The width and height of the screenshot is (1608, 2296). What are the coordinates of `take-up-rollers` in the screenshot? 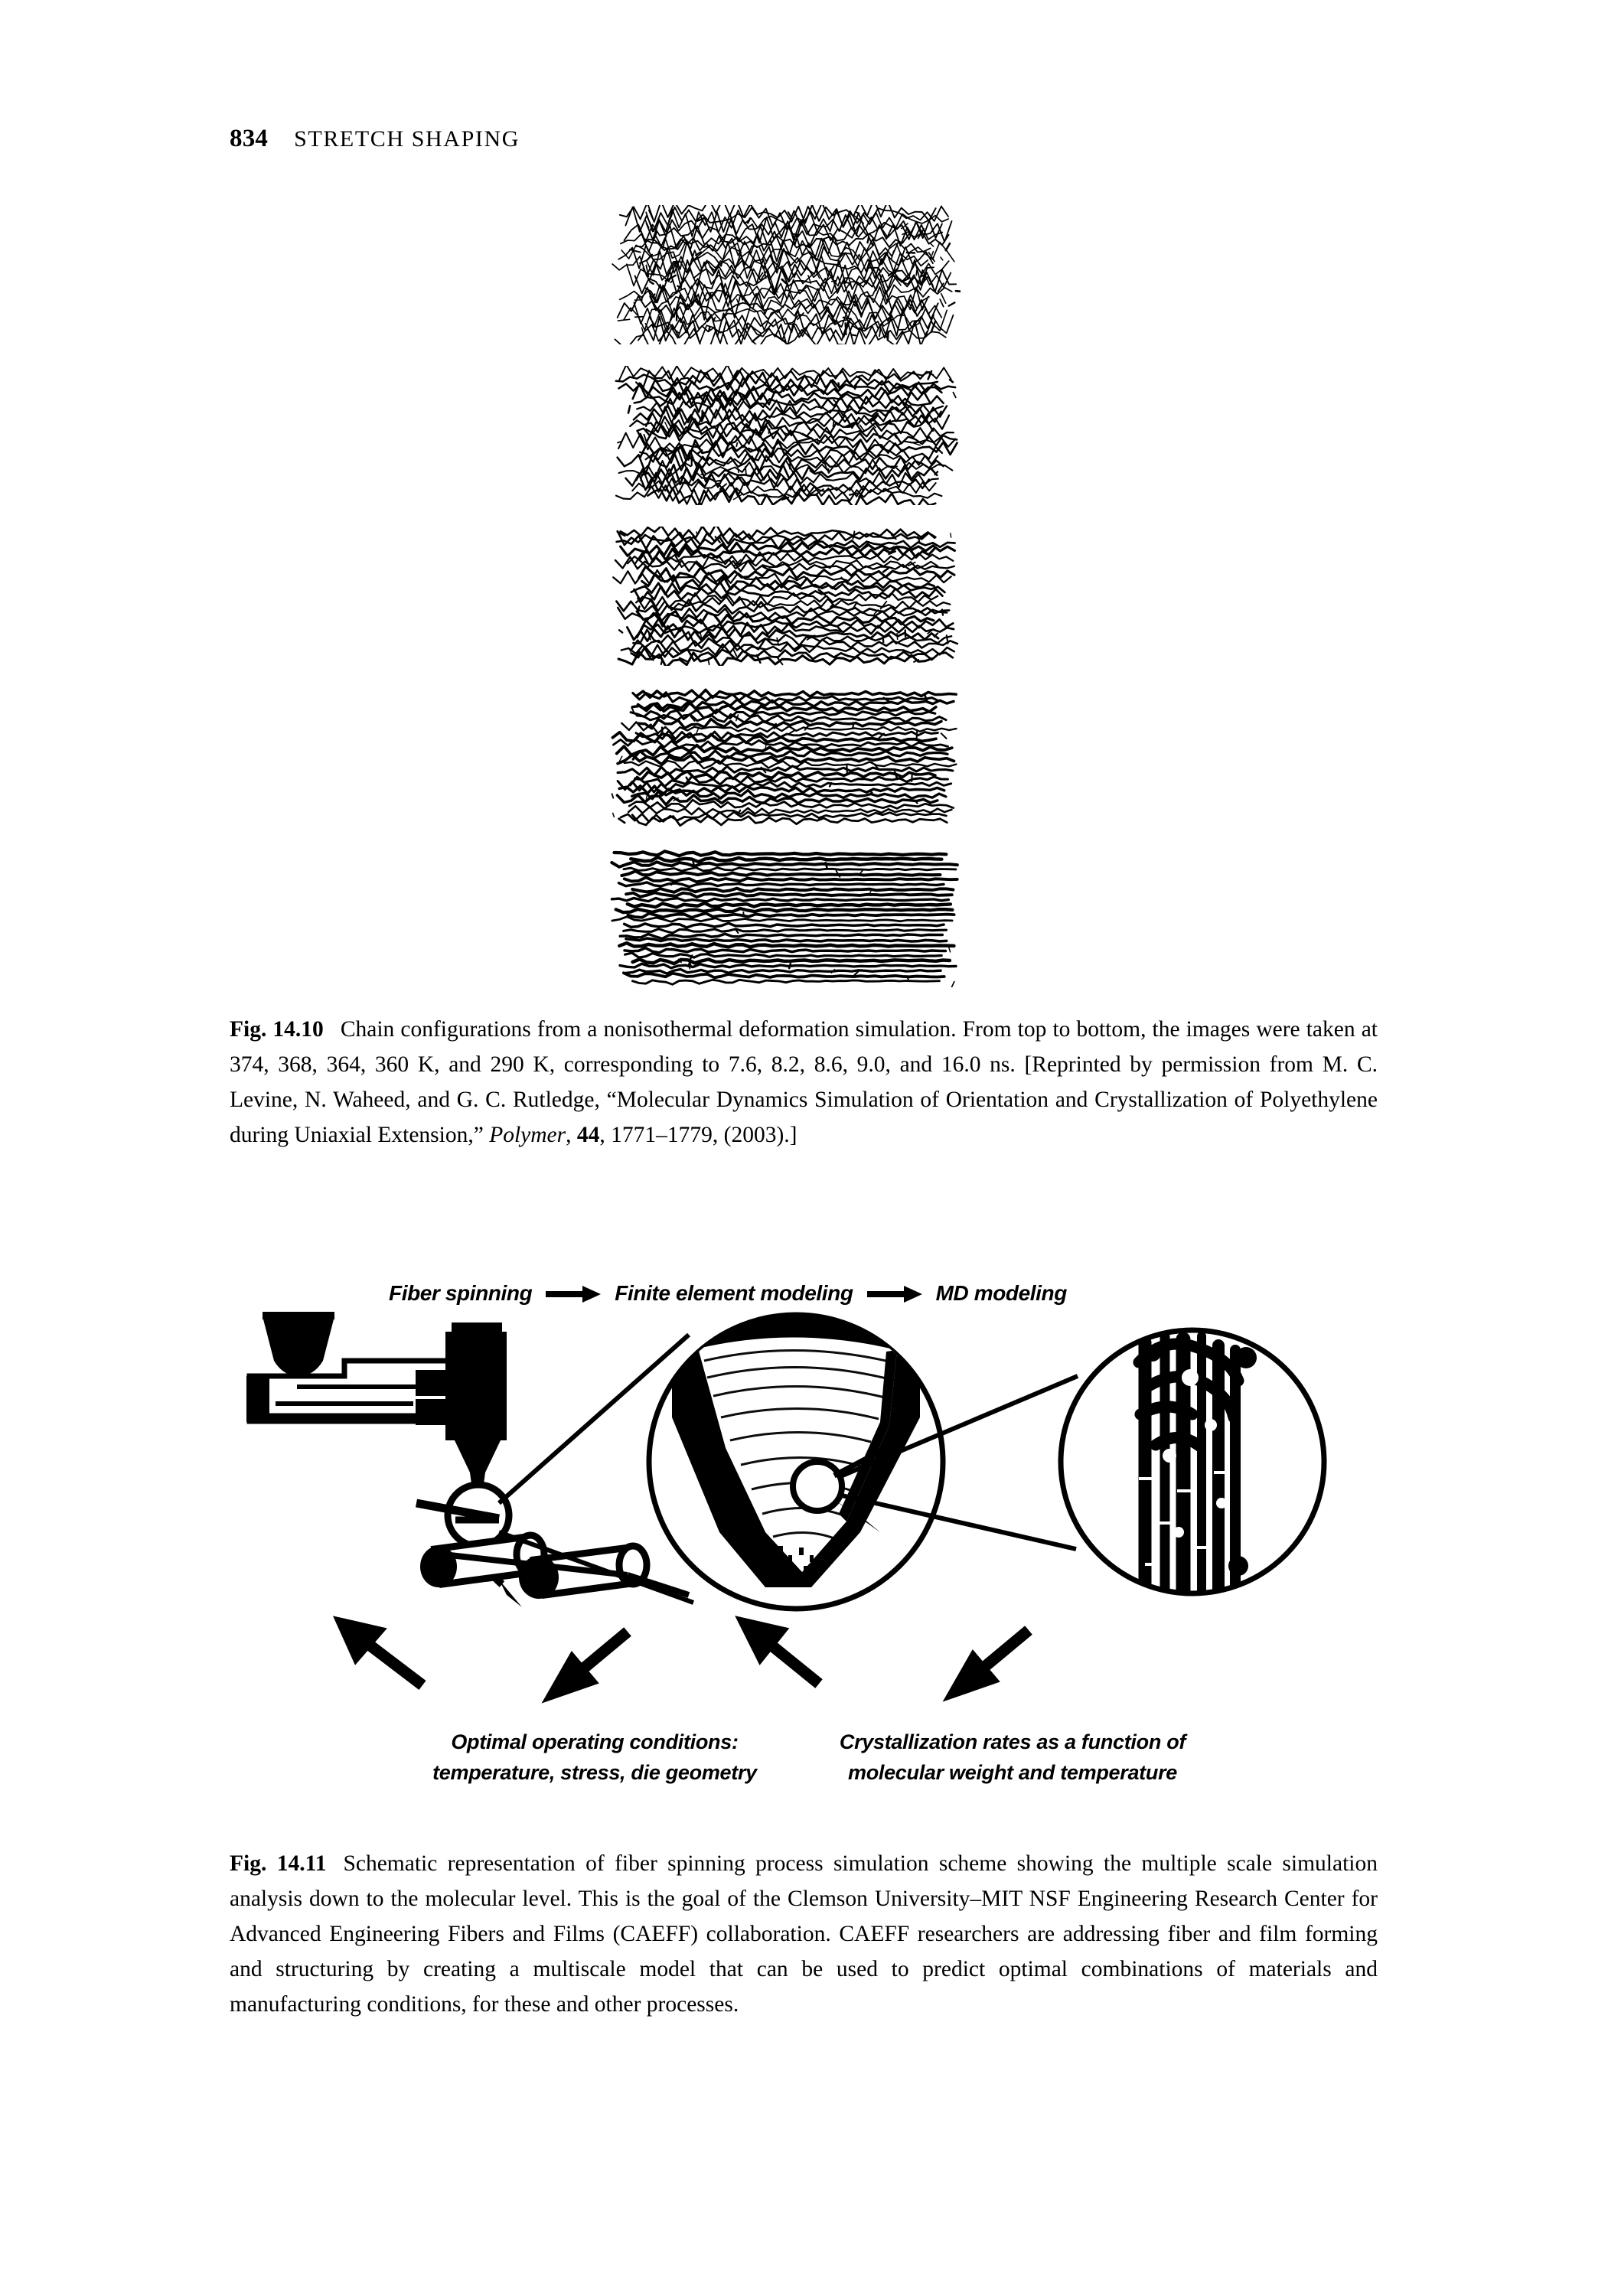 It's located at (555, 1565).